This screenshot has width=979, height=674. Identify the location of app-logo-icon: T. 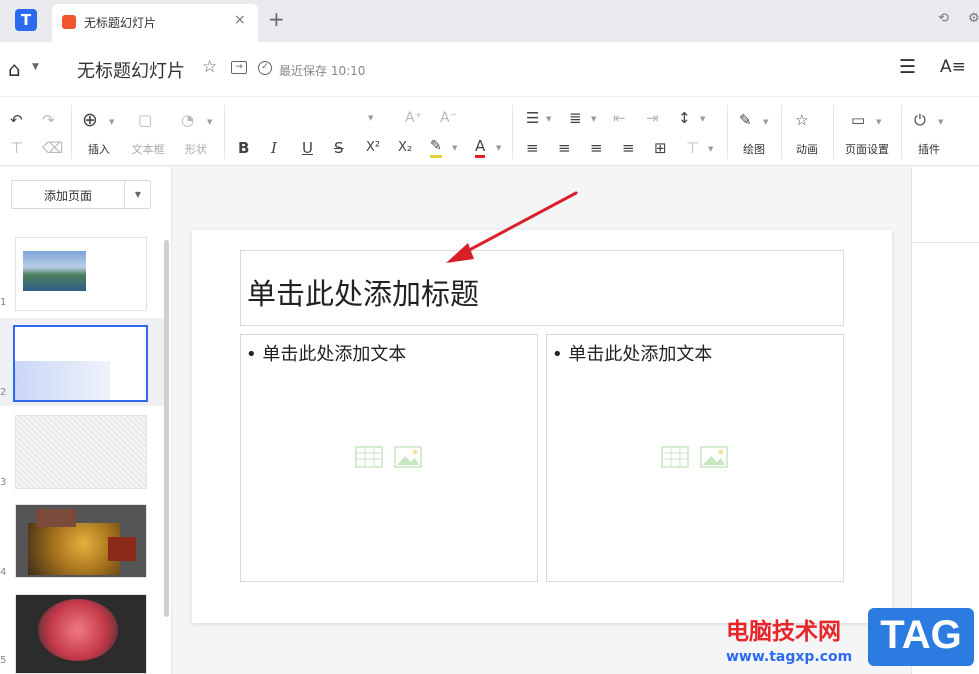
(26, 20).